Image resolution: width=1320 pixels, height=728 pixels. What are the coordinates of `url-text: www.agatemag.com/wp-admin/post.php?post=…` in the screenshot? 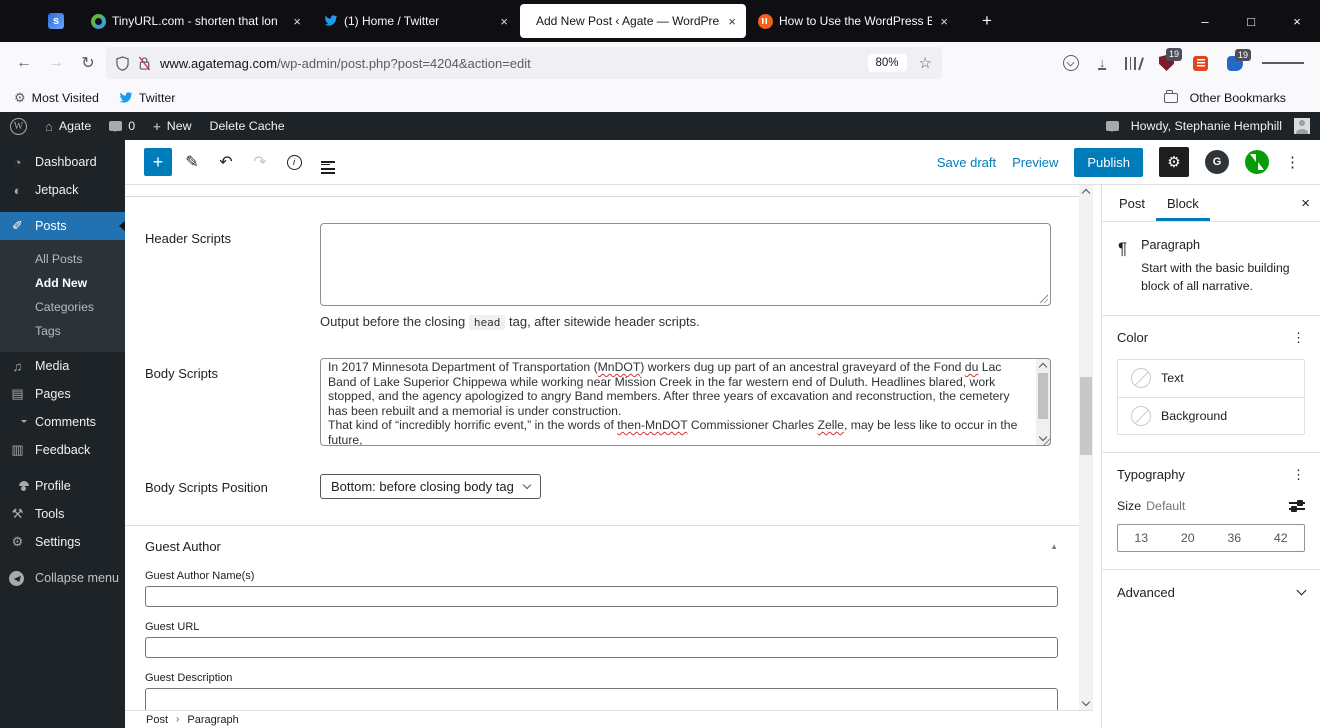 It's located at (514, 63).